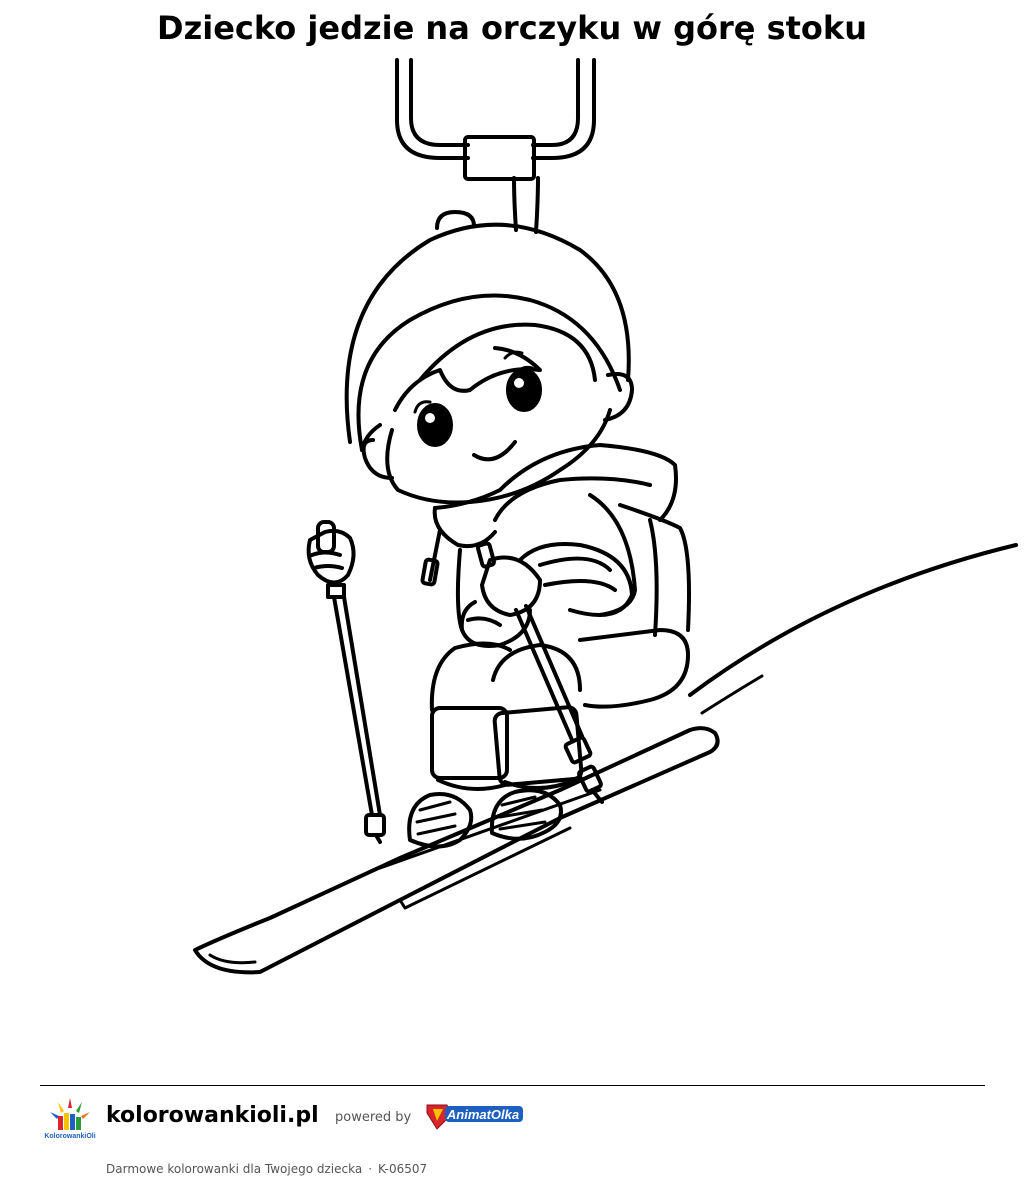 This screenshot has width=1024, height=1189. Describe the element at coordinates (634, 668) in the screenshot. I see `t-bar-seat` at that location.